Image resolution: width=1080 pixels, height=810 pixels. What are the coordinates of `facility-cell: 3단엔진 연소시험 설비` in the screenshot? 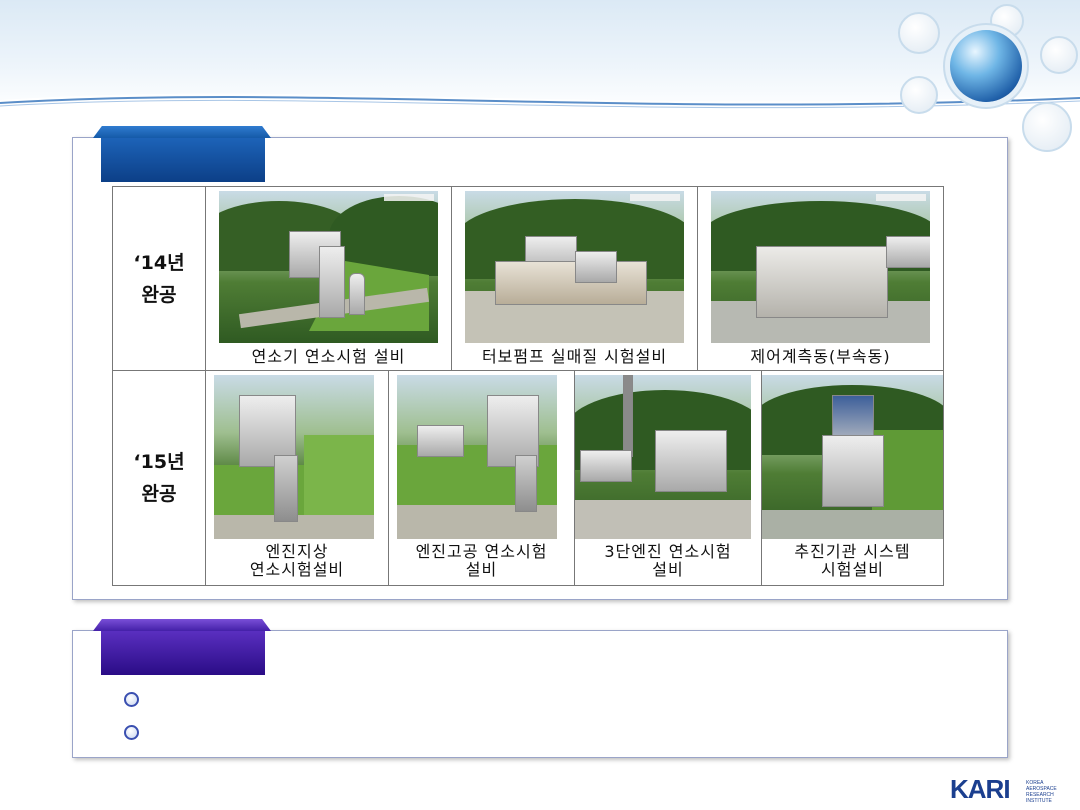 It's located at (668, 478).